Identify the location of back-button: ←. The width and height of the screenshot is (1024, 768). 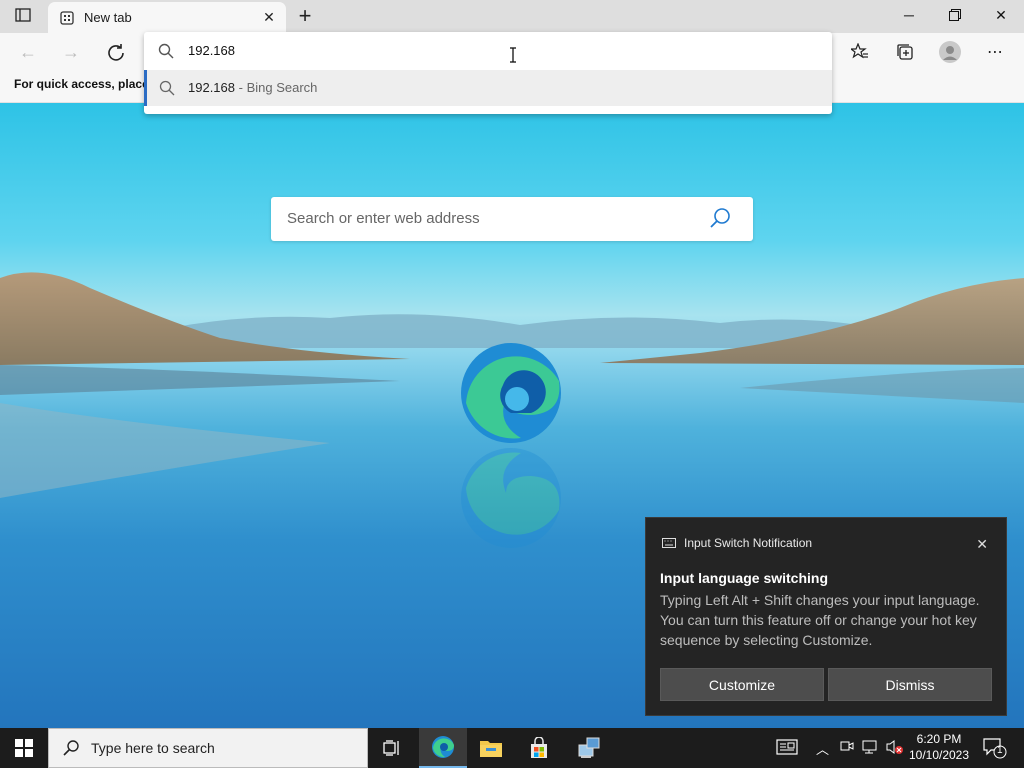
(28, 52).